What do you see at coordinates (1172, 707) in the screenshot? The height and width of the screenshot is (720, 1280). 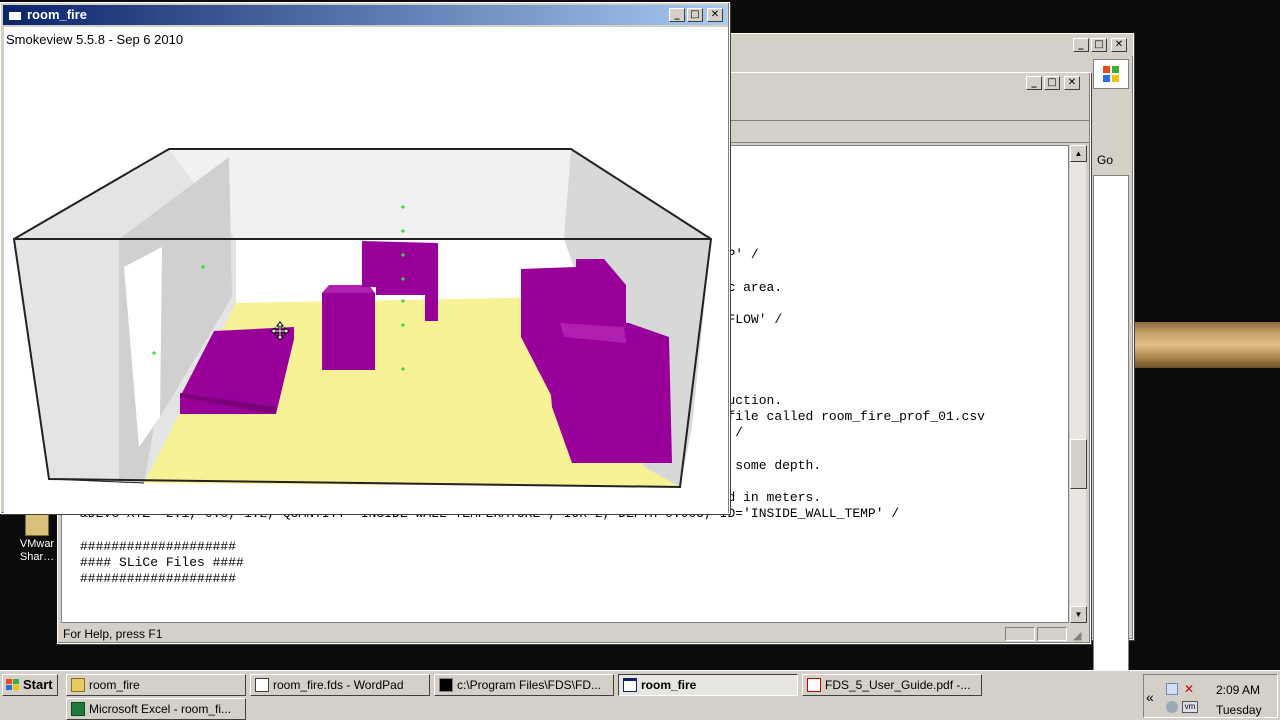 I see `volume-icon` at bounding box center [1172, 707].